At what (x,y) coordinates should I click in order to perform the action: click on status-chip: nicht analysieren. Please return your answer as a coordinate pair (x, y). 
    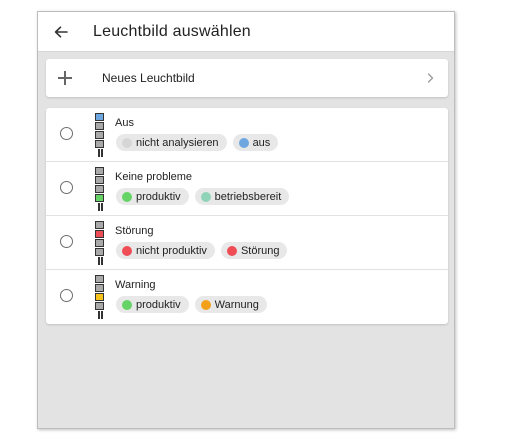
    Looking at the image, I should click on (171, 142).